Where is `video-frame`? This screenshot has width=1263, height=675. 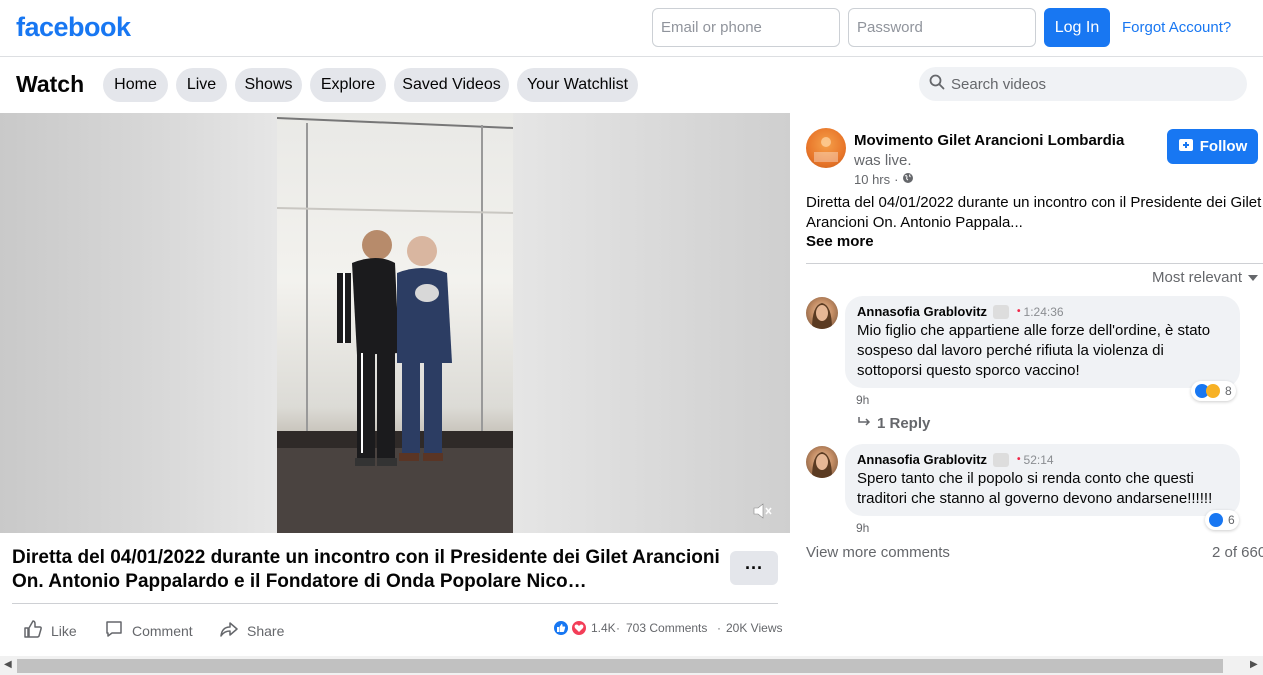 video-frame is located at coordinates (395, 323).